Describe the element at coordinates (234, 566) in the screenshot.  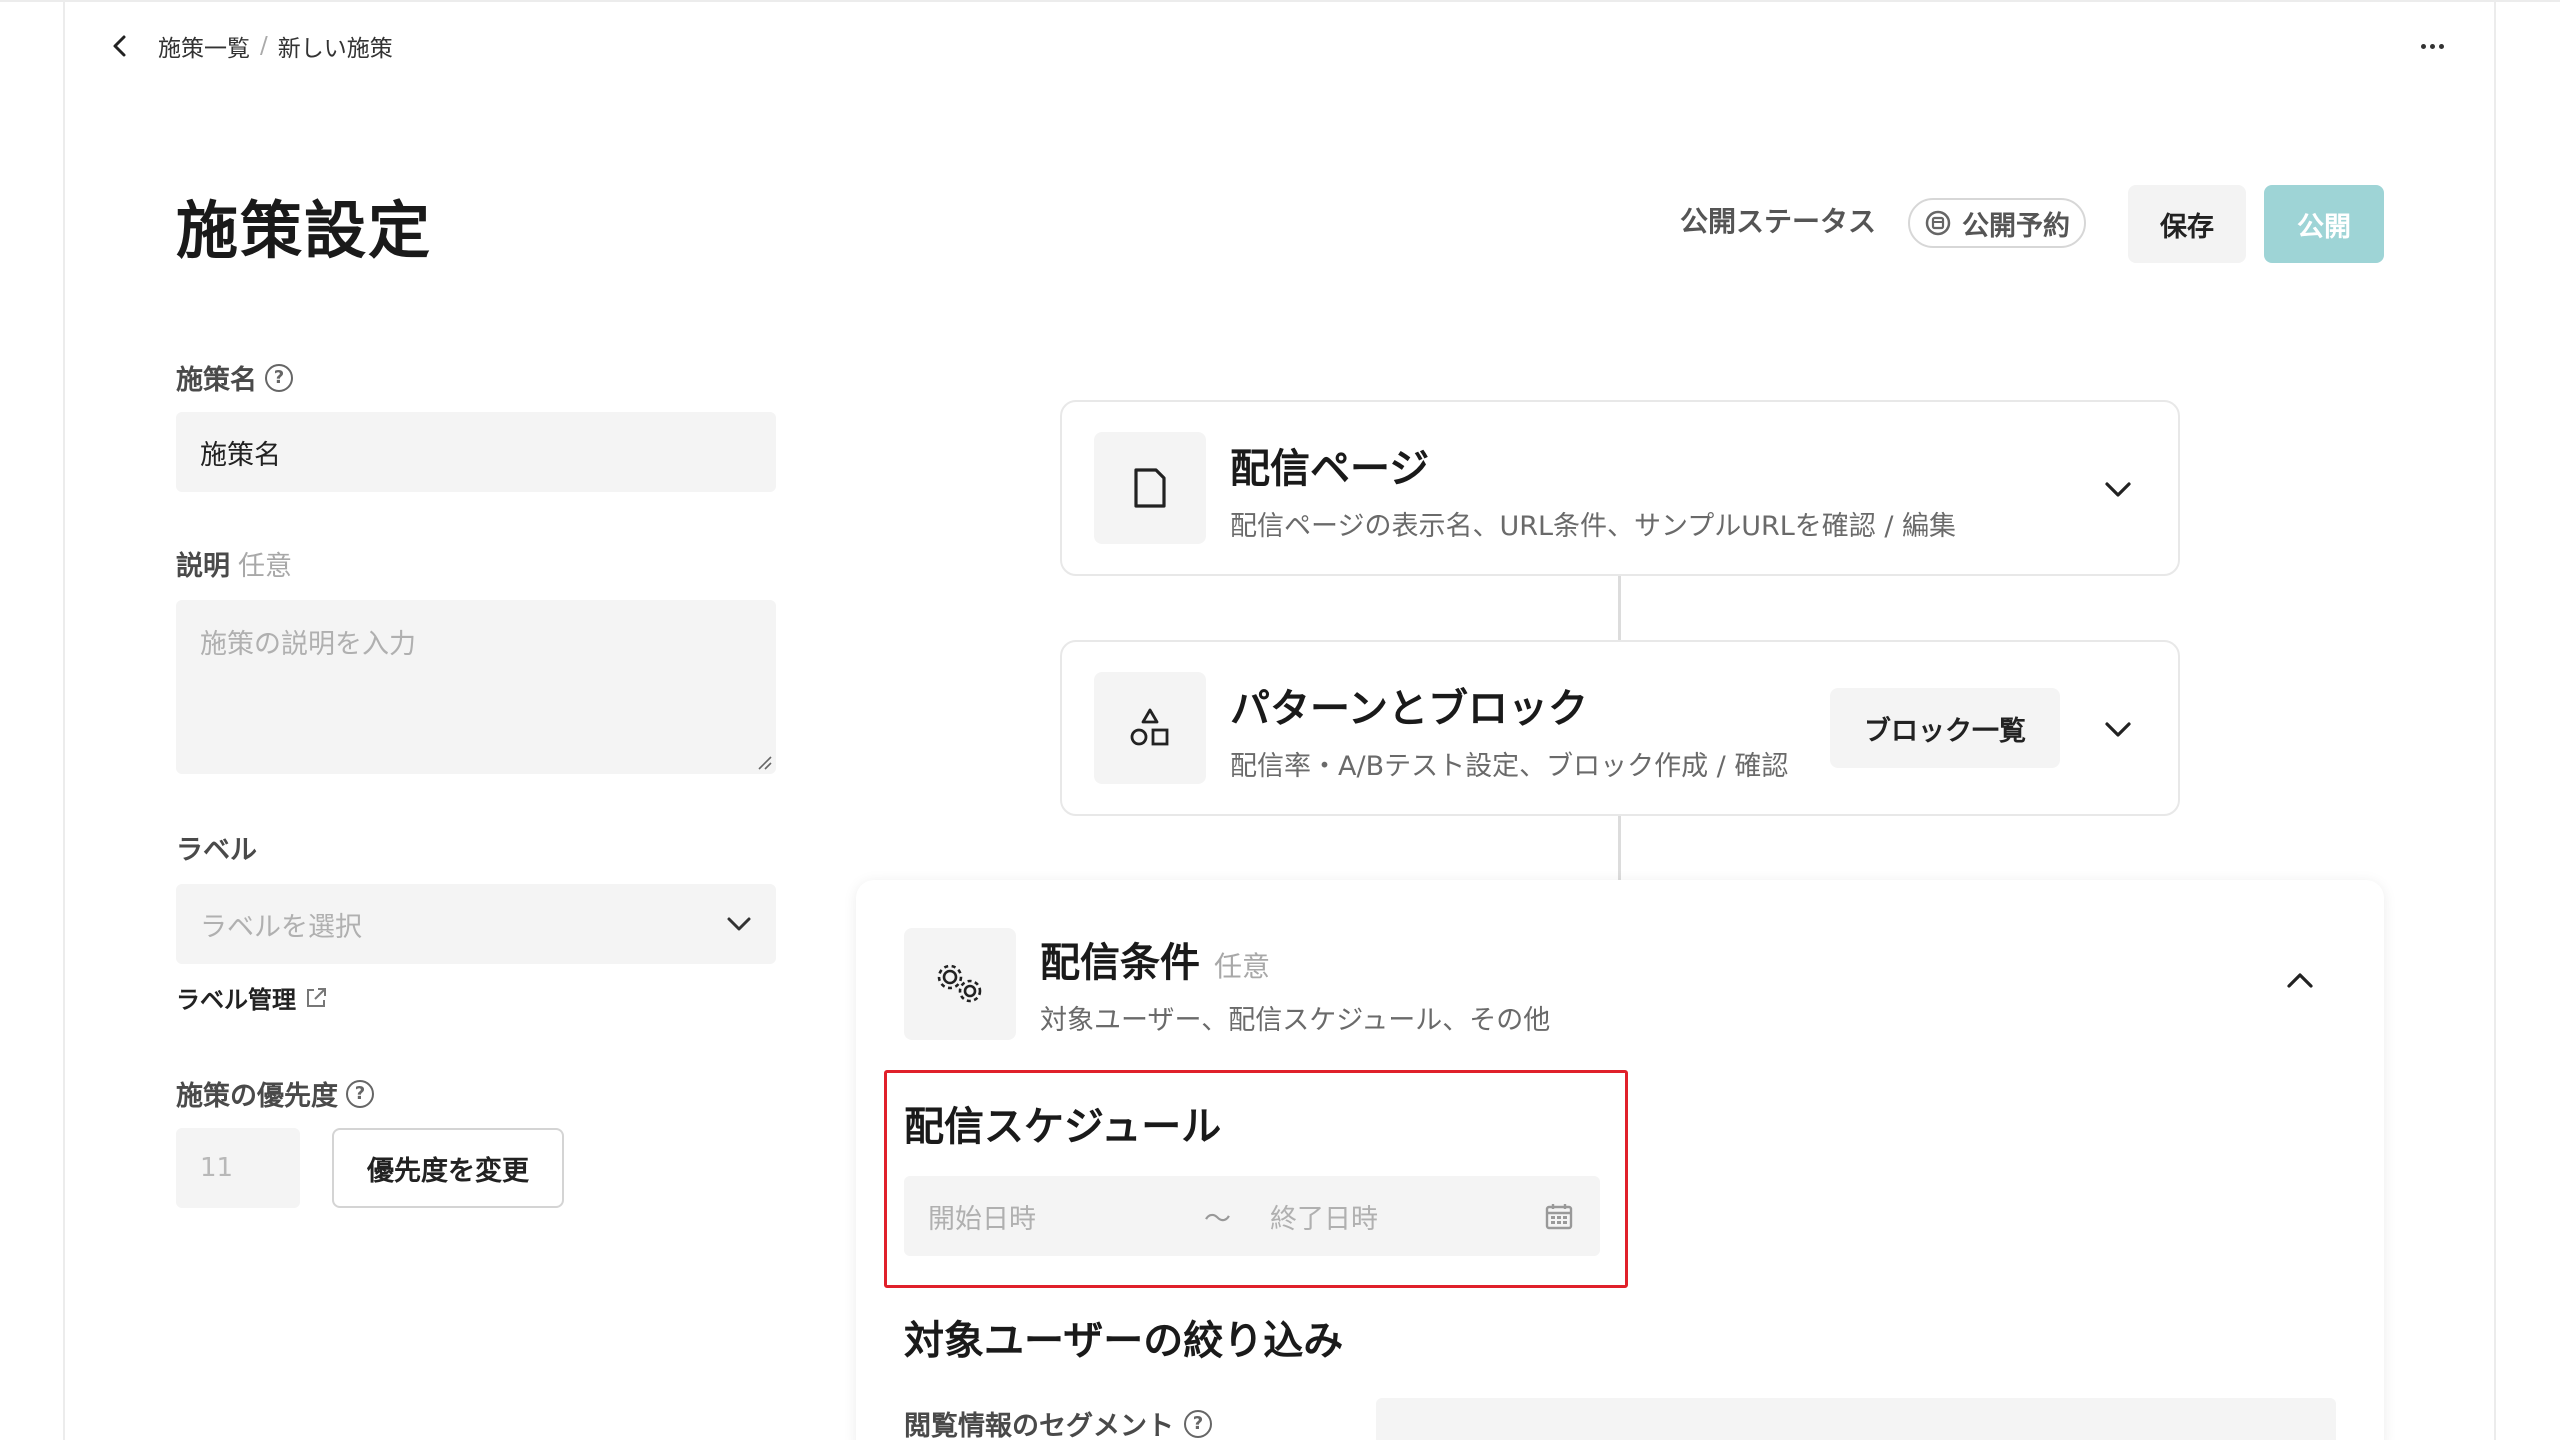
I see `description-field-label: 説明 任意` at that location.